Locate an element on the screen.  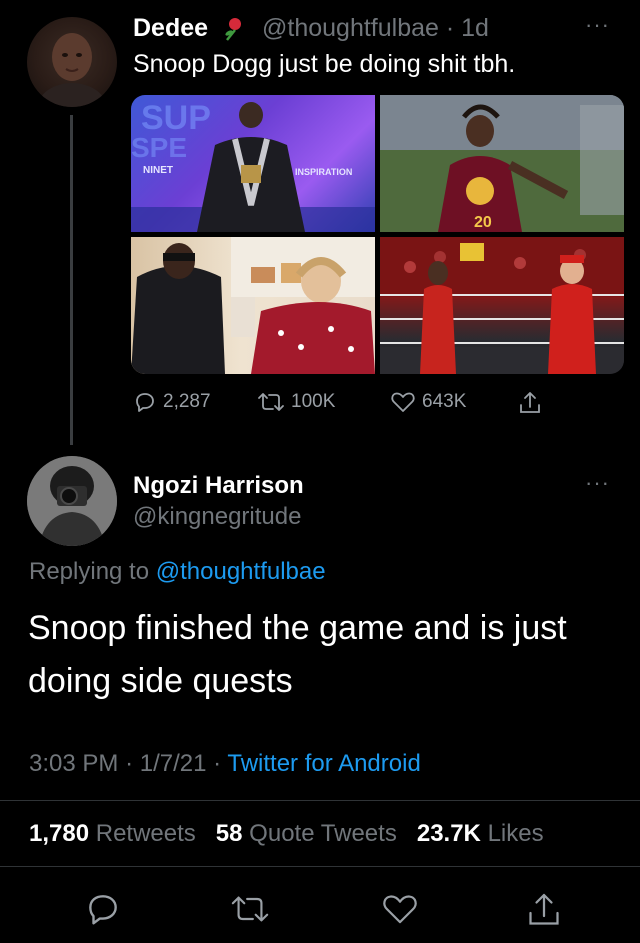
stage-text-3: NINET is located at coordinates (158, 170).